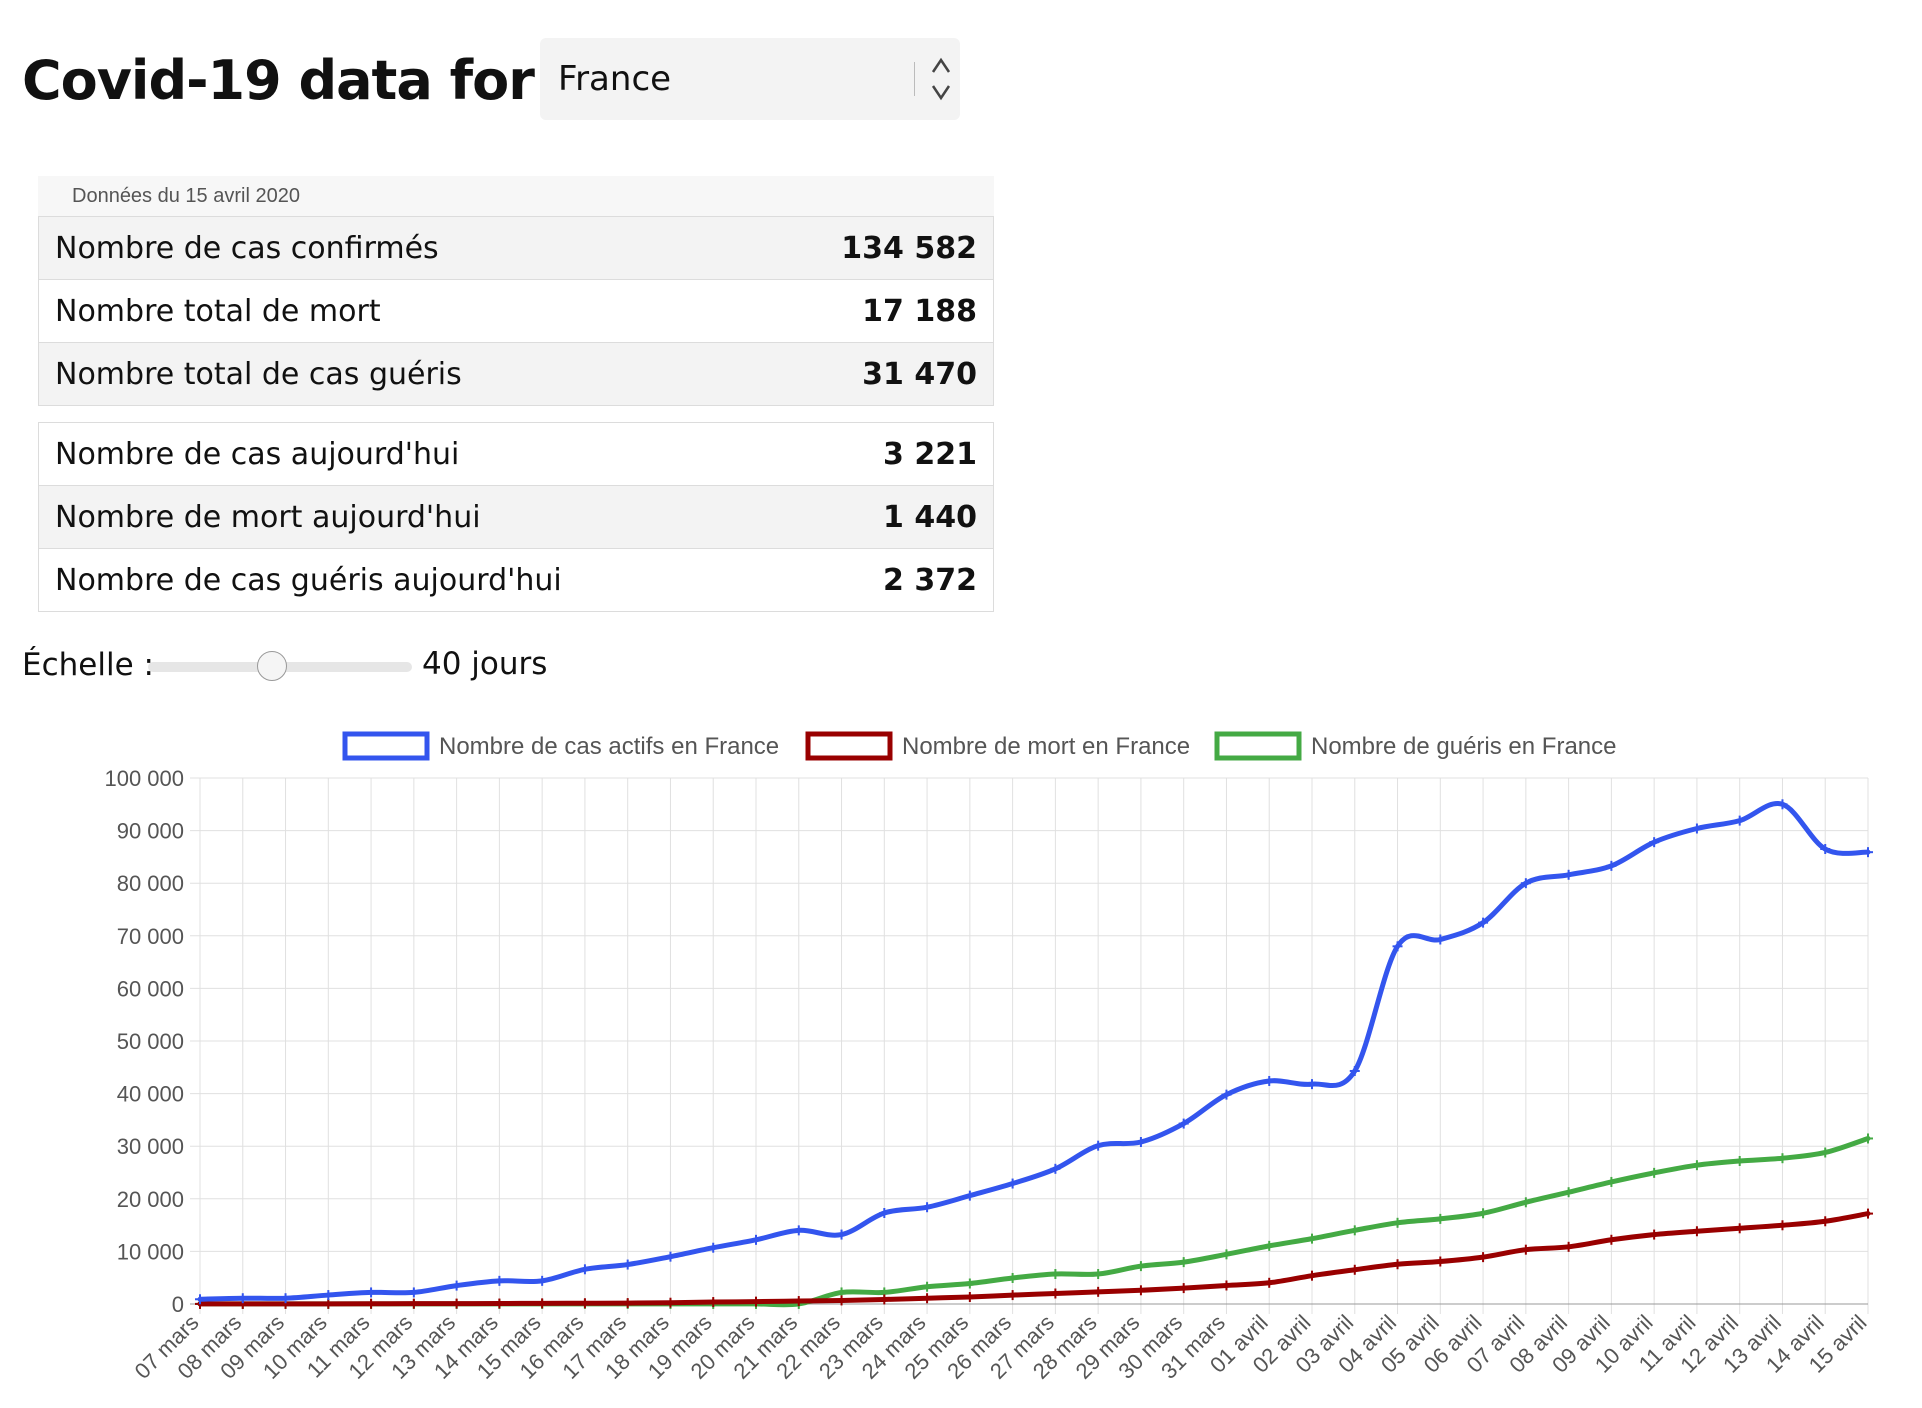 This screenshot has width=1922, height=1408. Describe the element at coordinates (150, 1041) in the screenshot. I see `y-tick-label: 50 000` at that location.